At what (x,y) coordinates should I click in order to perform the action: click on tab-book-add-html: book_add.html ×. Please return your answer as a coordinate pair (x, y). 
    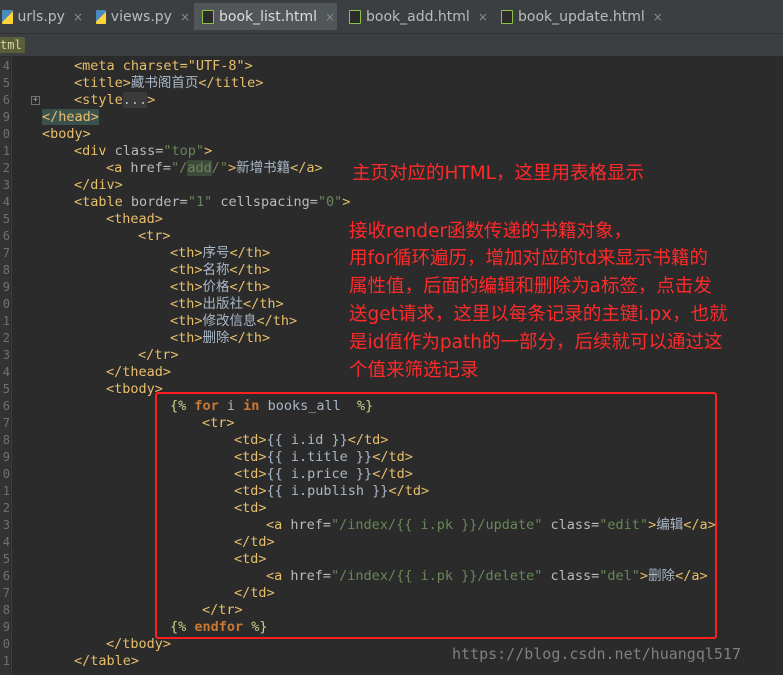
    Looking at the image, I should click on (415, 16).